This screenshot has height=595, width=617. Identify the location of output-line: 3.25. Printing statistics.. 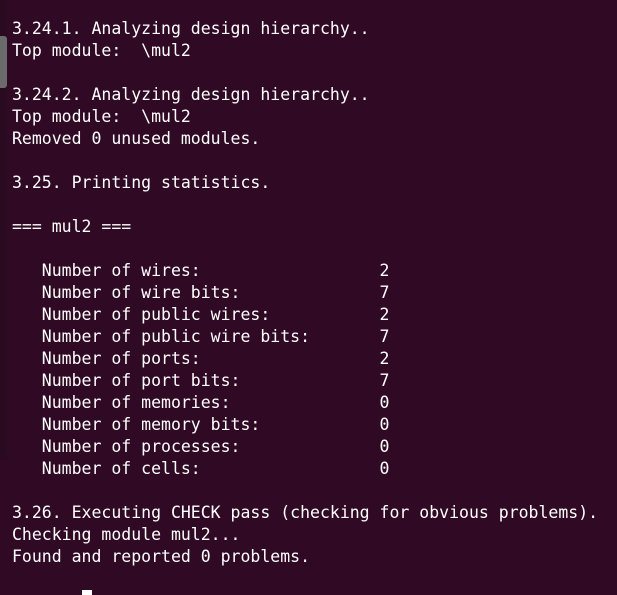
(141, 182).